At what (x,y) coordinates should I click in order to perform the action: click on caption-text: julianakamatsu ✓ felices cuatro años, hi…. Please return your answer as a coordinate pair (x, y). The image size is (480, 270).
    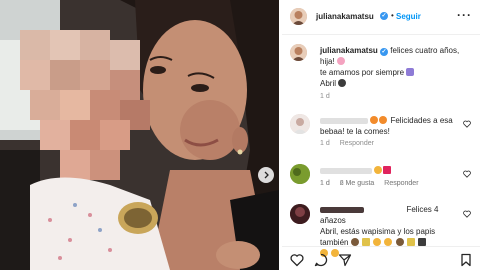
    Looking at the image, I should click on (395, 67).